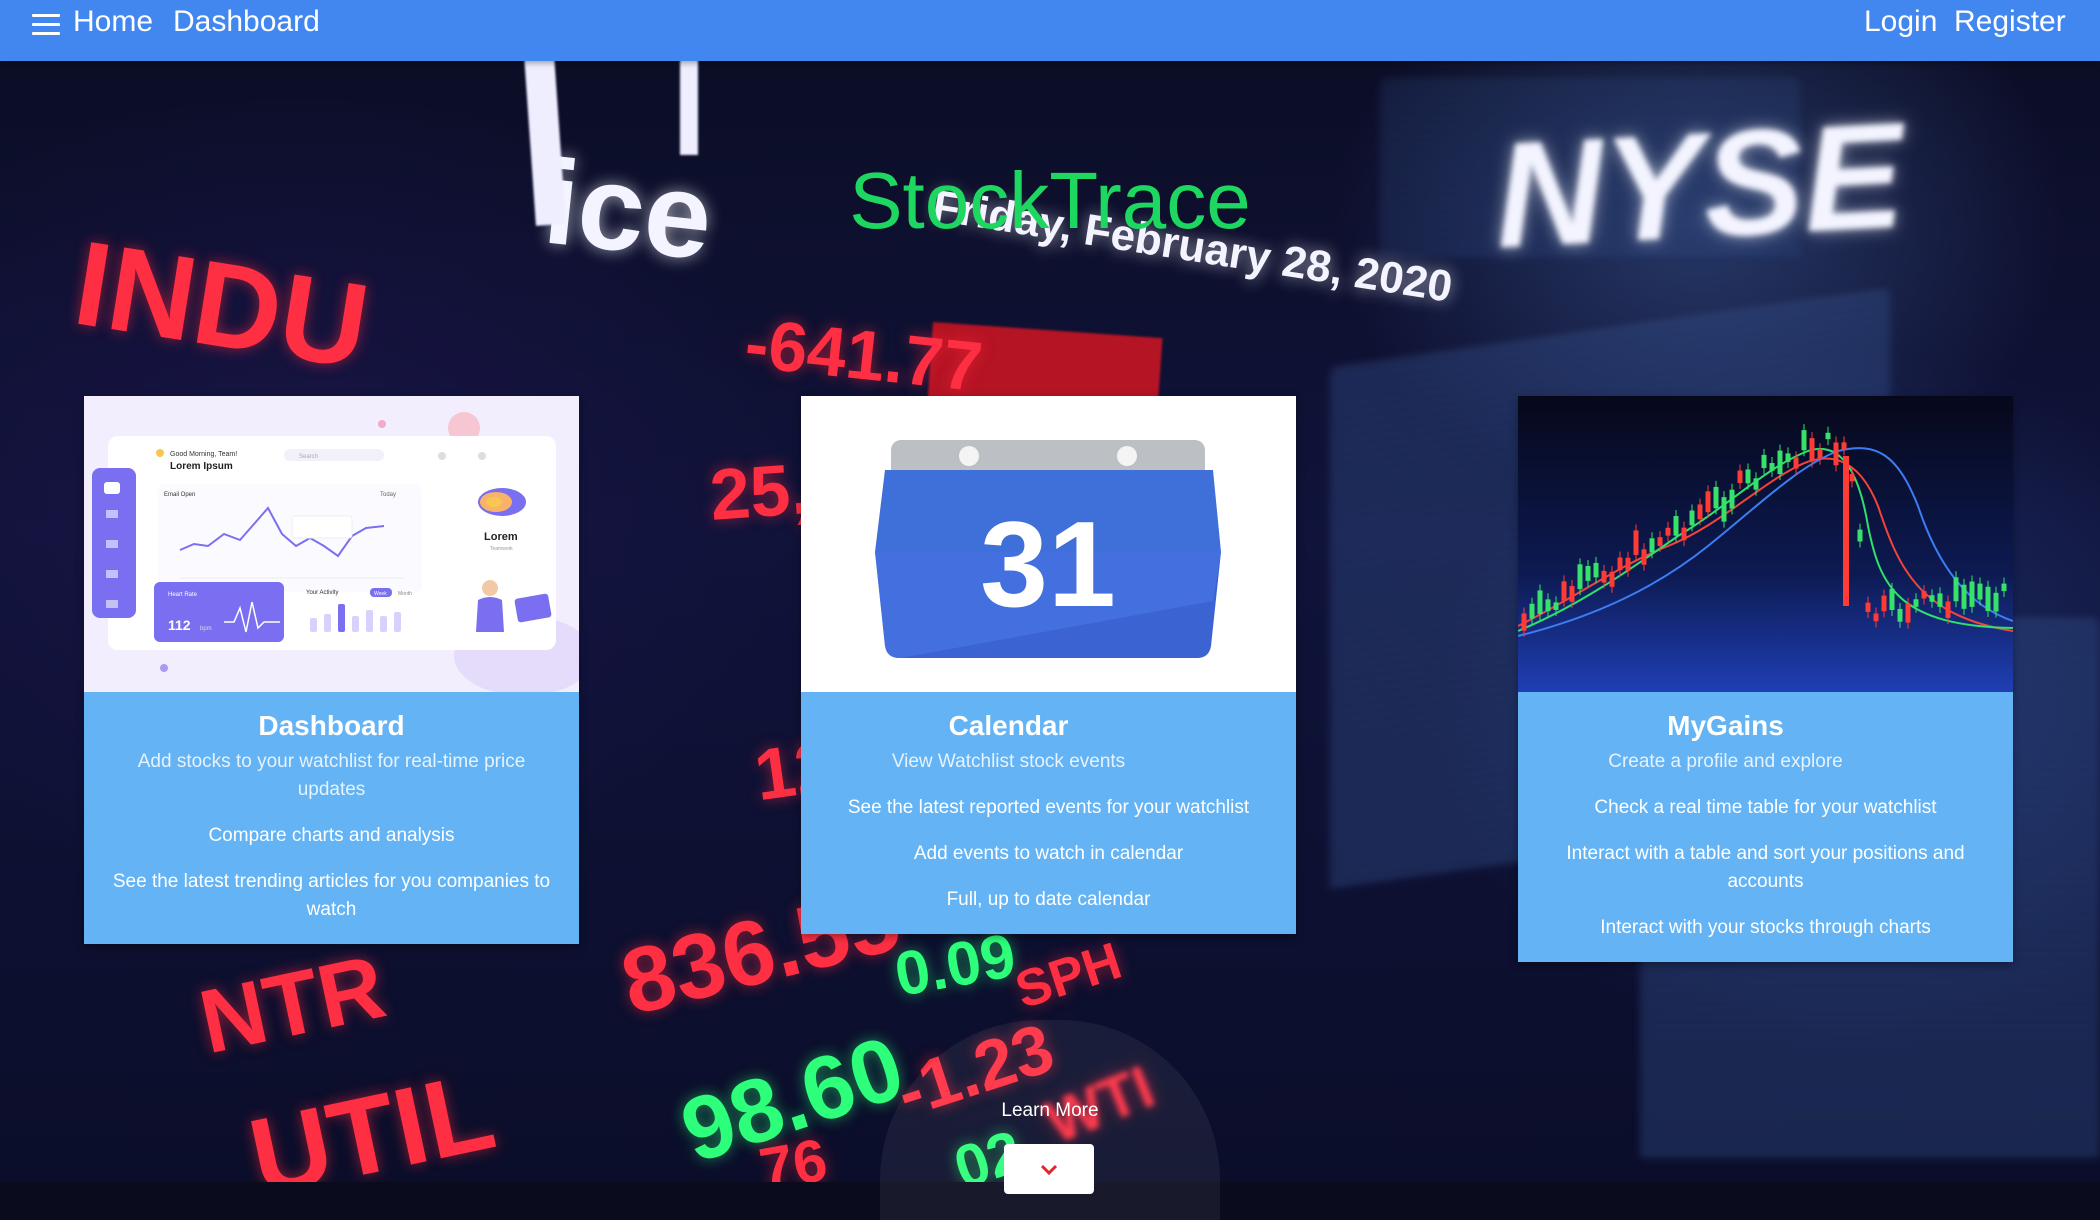 The height and width of the screenshot is (1220, 2100). Describe the element at coordinates (501, 549) in the screenshot. I see `svg-text: Teamwork` at that location.